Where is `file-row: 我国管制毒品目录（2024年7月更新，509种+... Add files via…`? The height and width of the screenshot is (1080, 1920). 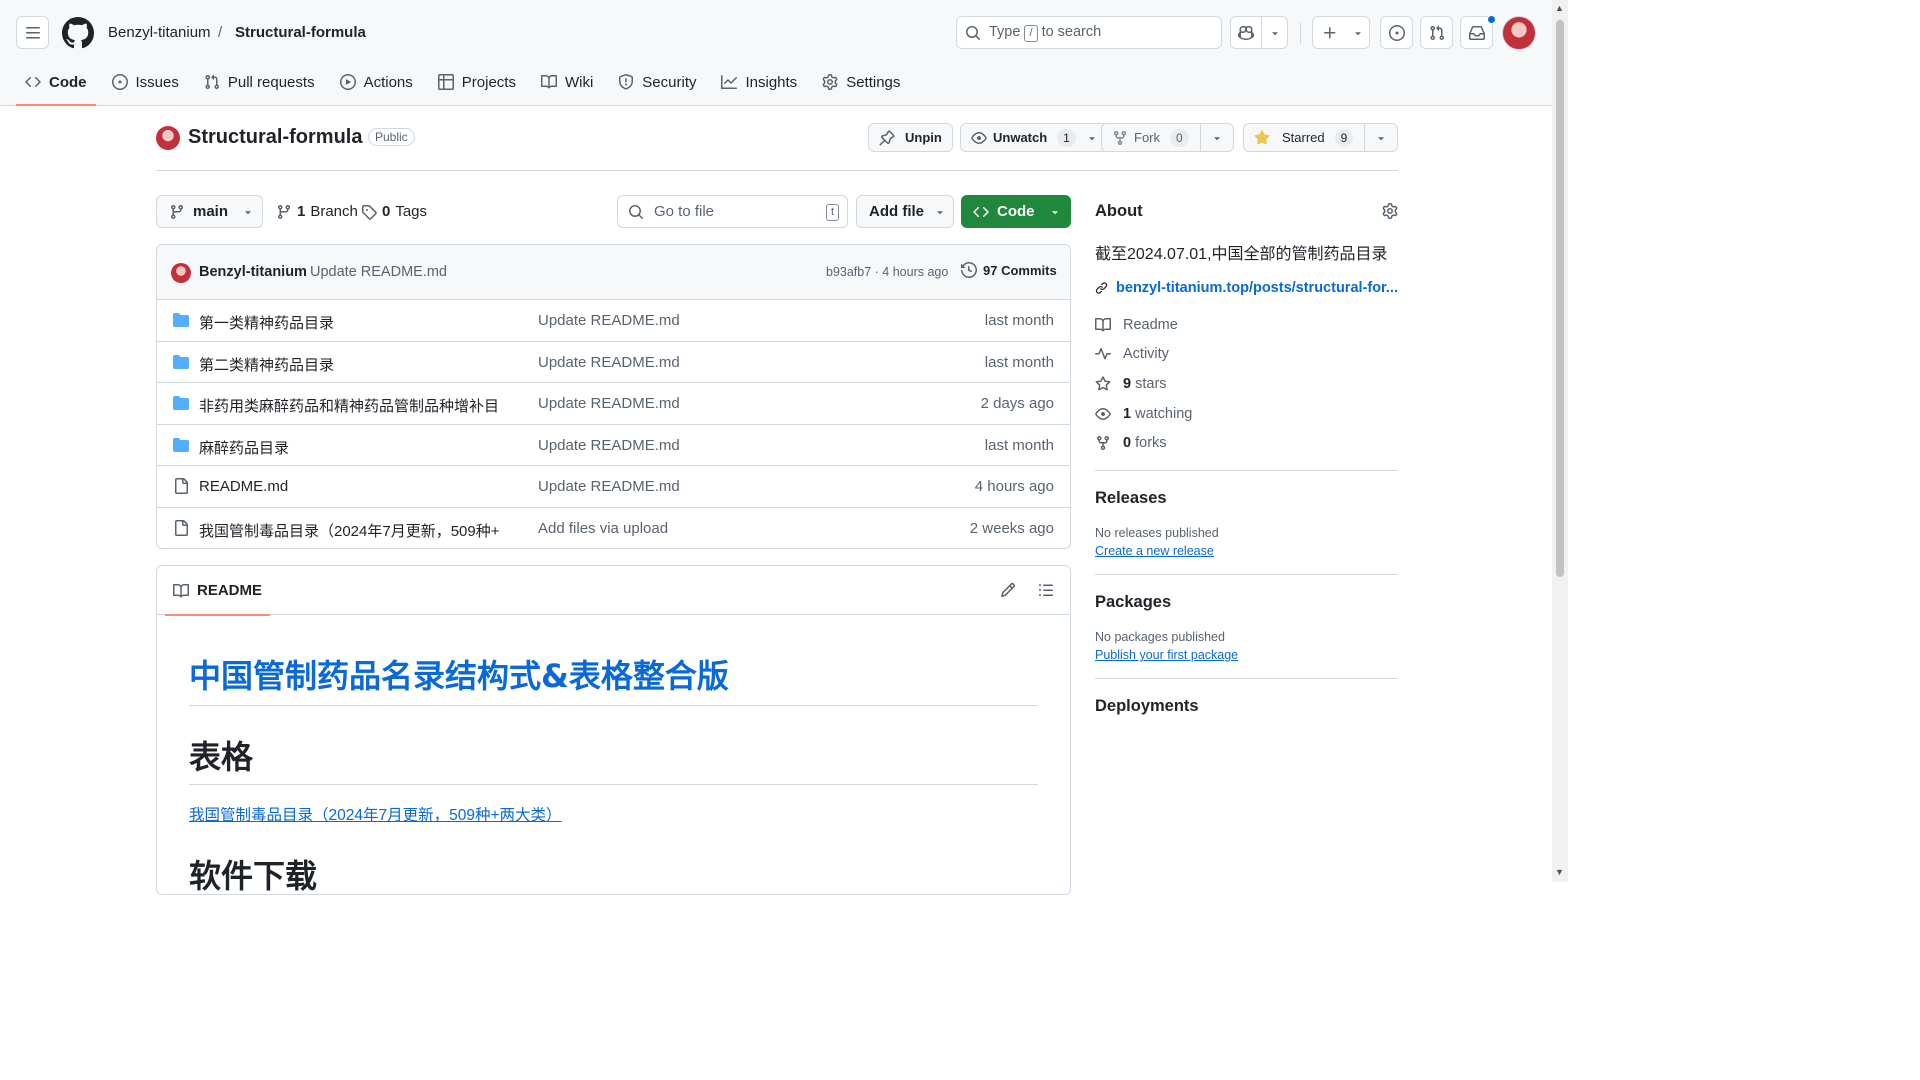 file-row: 我国管制毒品目录（2024年7月更新，509种+... Add files via… is located at coordinates (613, 528).